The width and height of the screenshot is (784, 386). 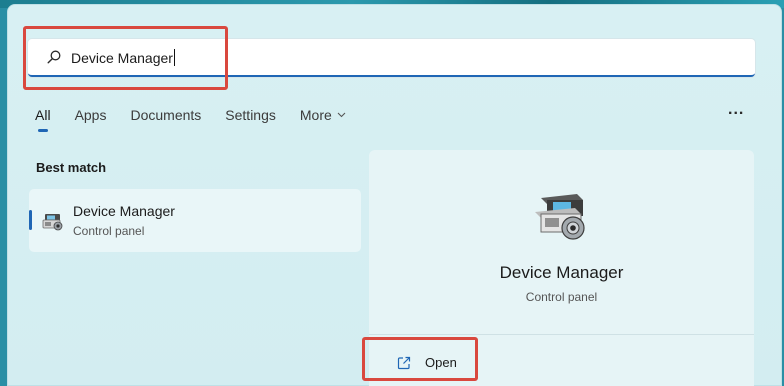 I want to click on preview-title: Device Manager, so click(x=561, y=272).